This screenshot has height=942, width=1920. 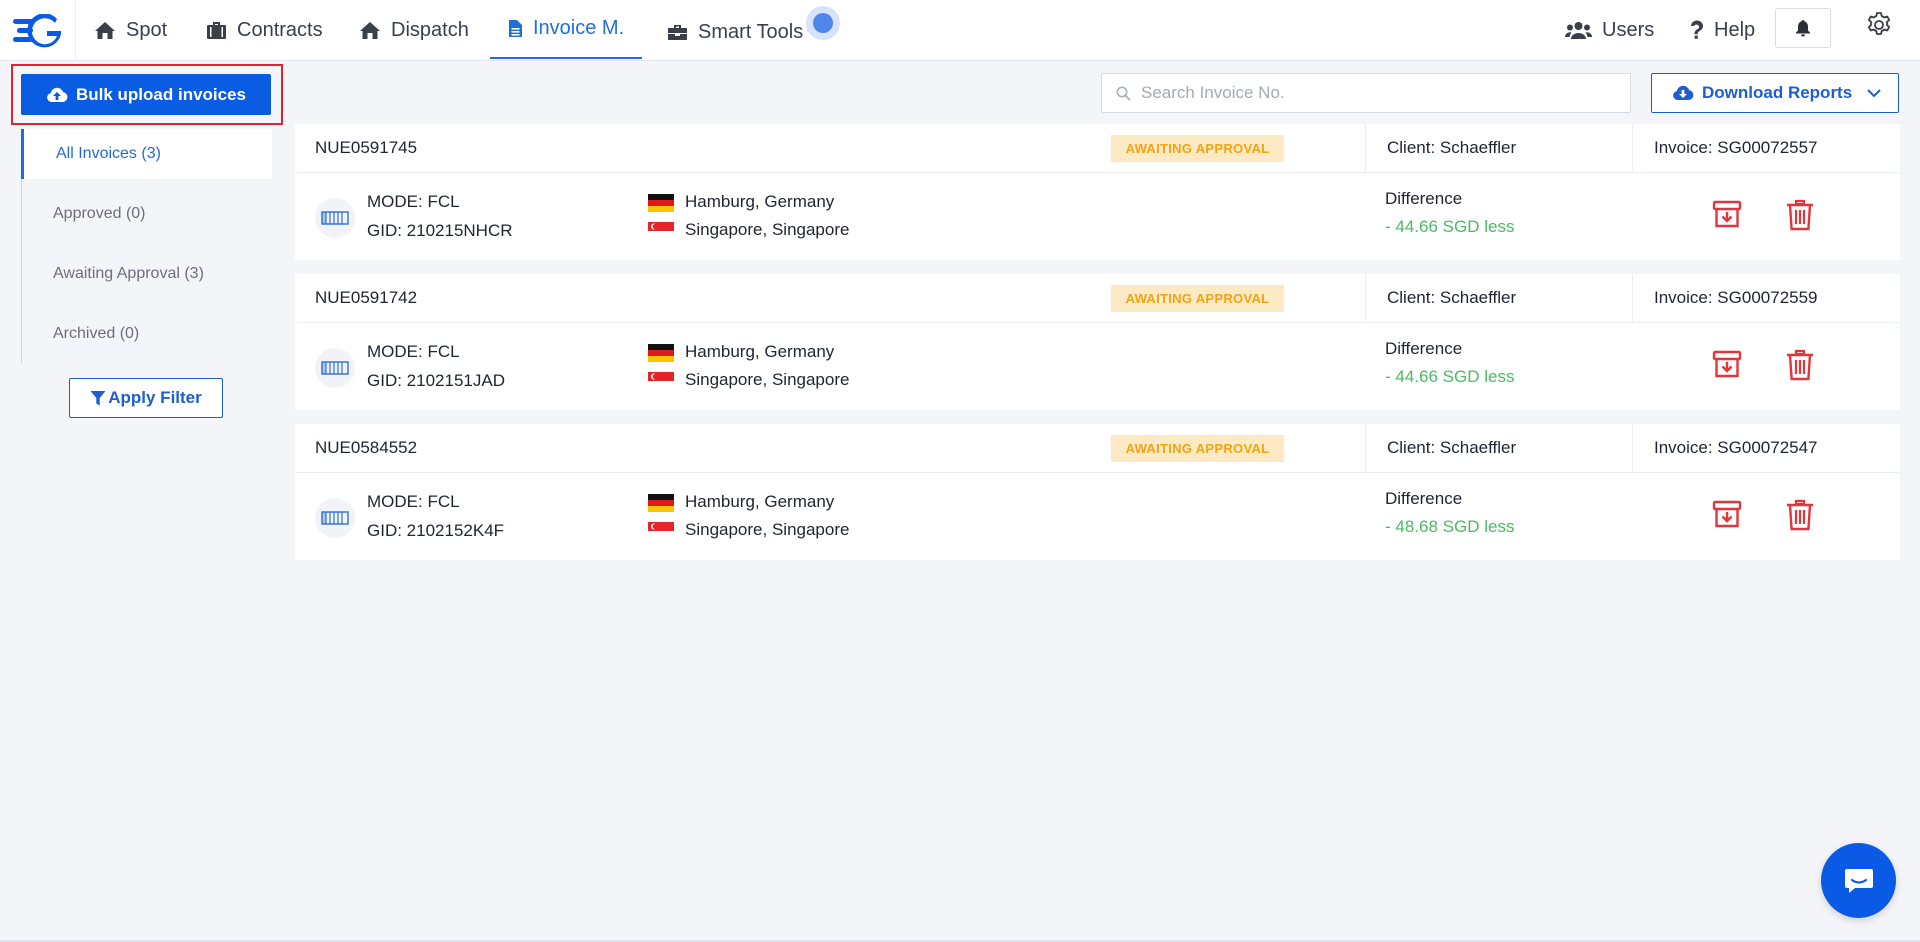 I want to click on invoice-number: NUE0584552, so click(x=366, y=447).